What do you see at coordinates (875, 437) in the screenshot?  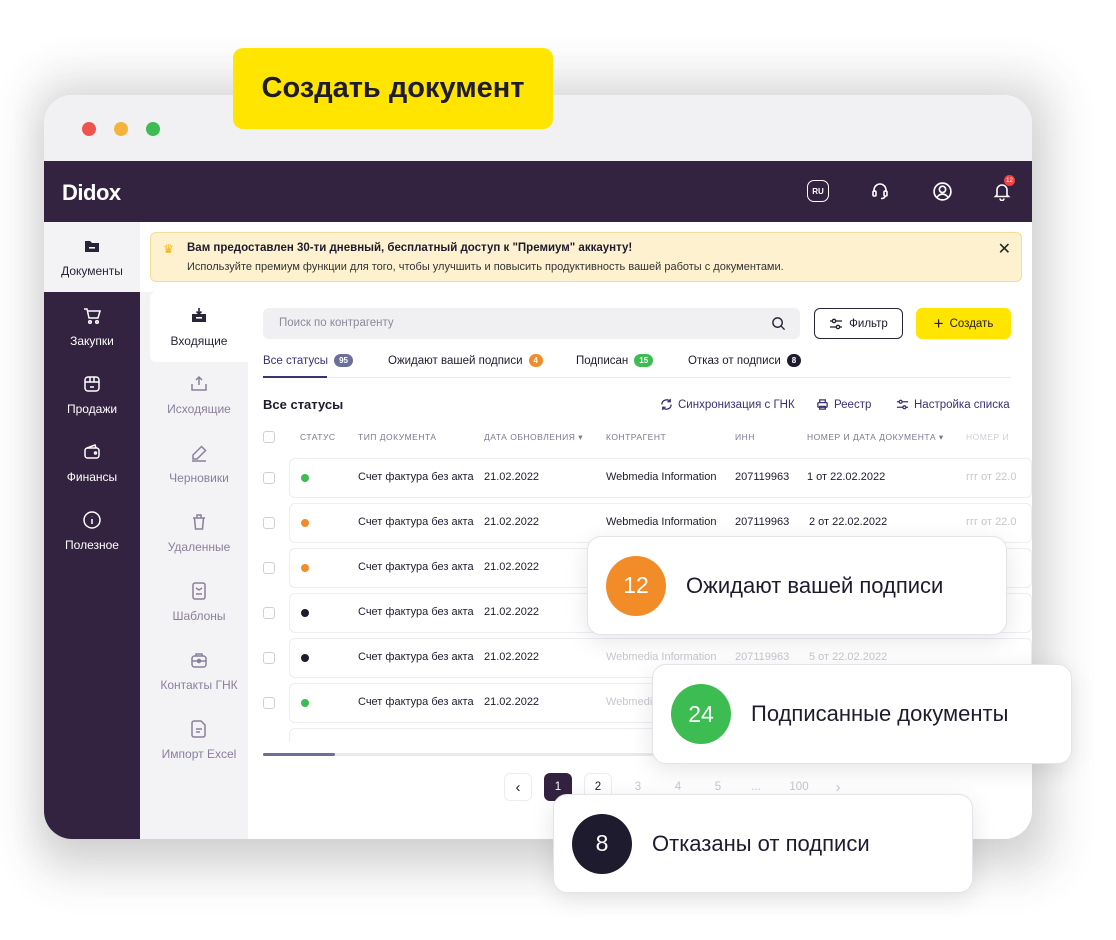 I see `column-number-date: НОМЕР И ДАТА ДОКУМЕНТА ▾` at bounding box center [875, 437].